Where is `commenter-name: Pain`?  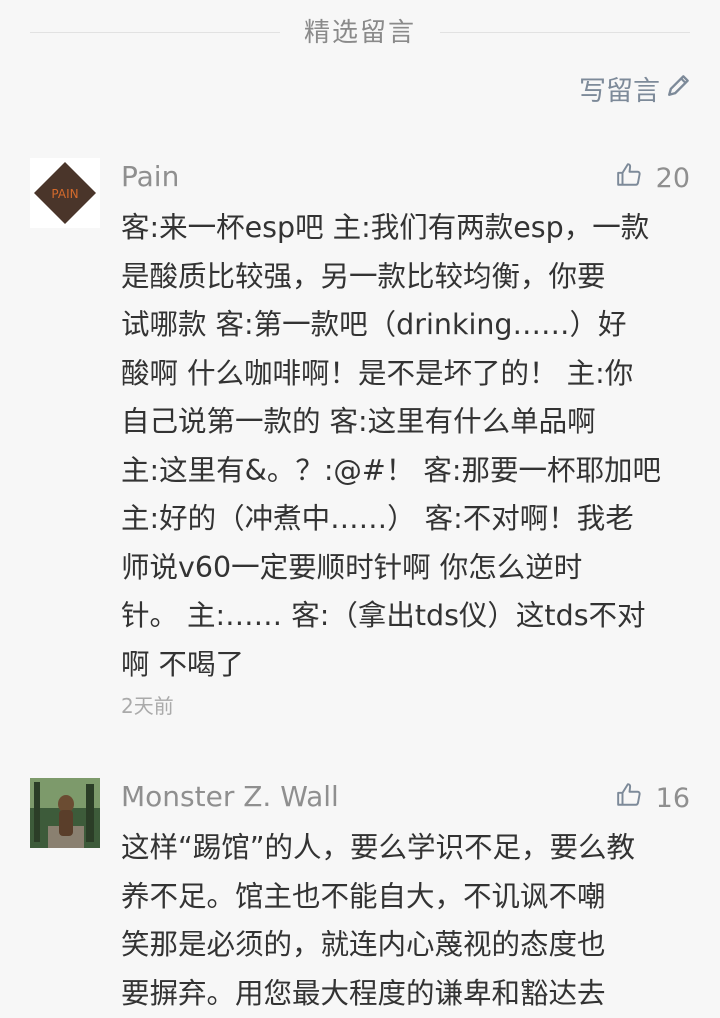
commenter-name: Pain is located at coordinates (150, 176).